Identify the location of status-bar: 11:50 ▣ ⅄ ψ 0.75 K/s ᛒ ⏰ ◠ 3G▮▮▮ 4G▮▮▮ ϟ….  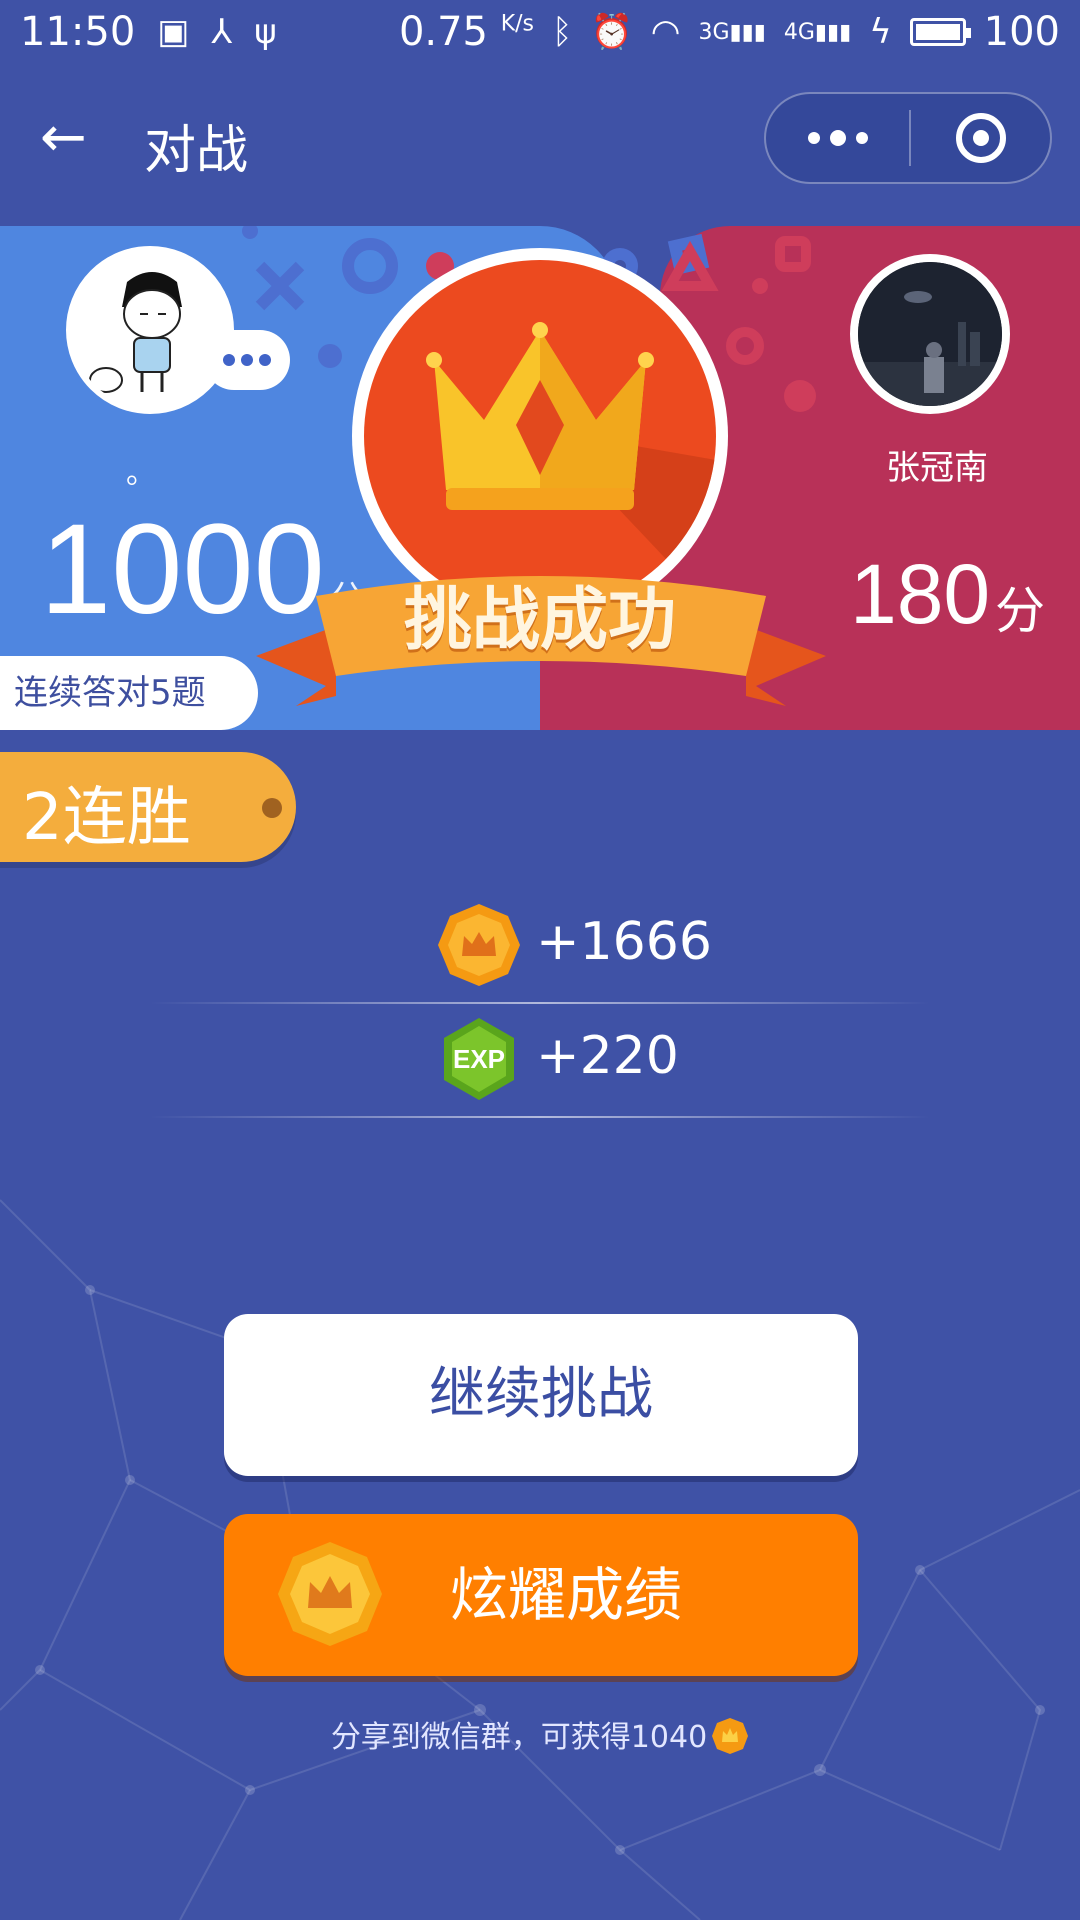
(540, 32).